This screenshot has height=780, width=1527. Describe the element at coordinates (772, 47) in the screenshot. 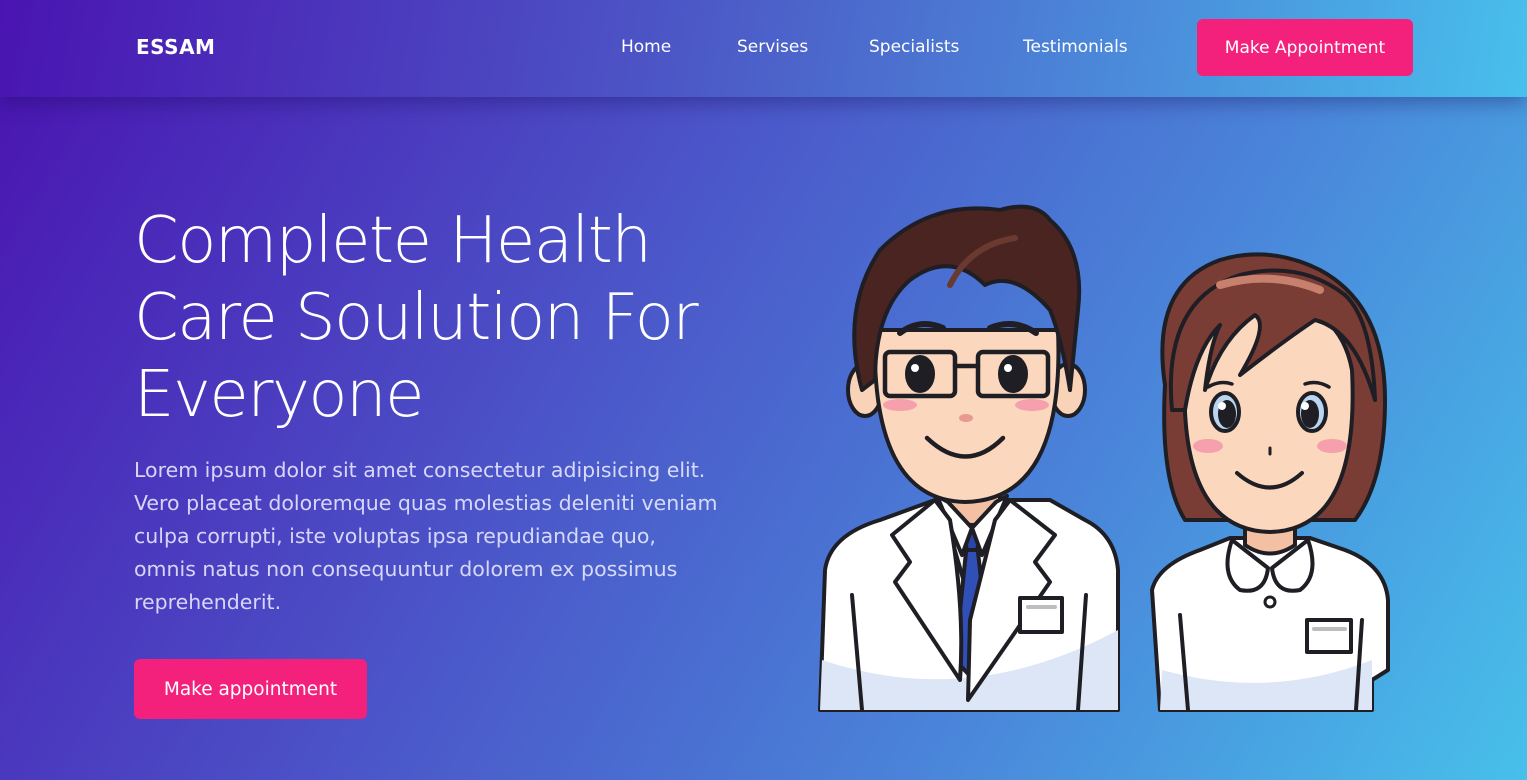

I see `nav-link-services: Servises` at that location.